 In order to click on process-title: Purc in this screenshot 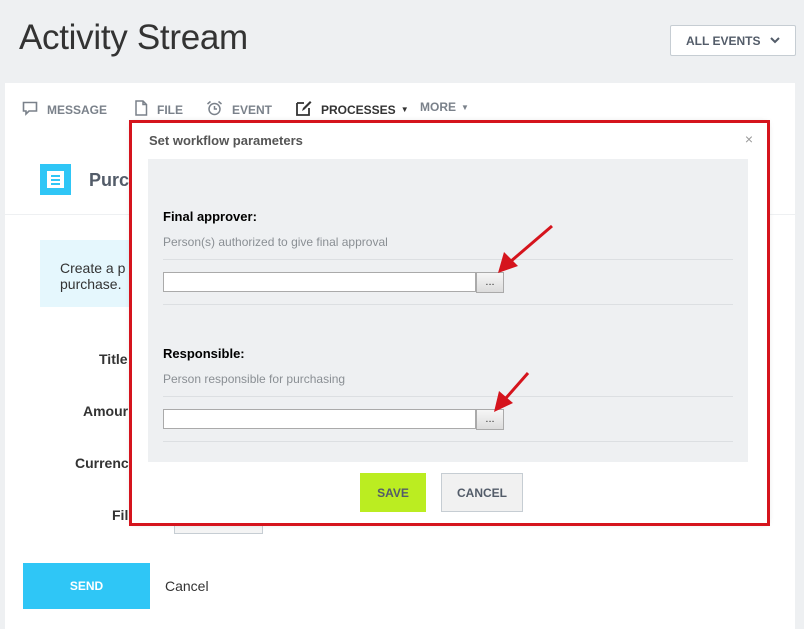, I will do `click(109, 180)`.